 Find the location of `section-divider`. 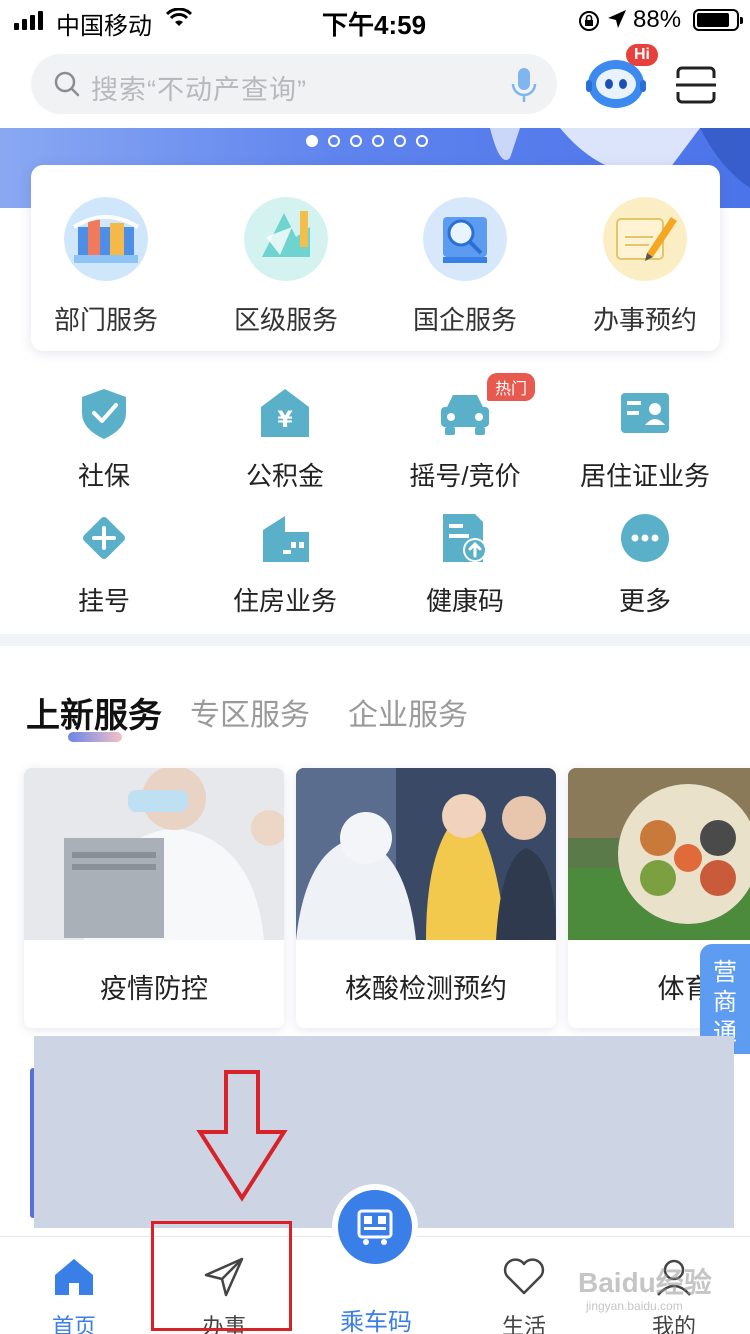

section-divider is located at coordinates (375, 640).